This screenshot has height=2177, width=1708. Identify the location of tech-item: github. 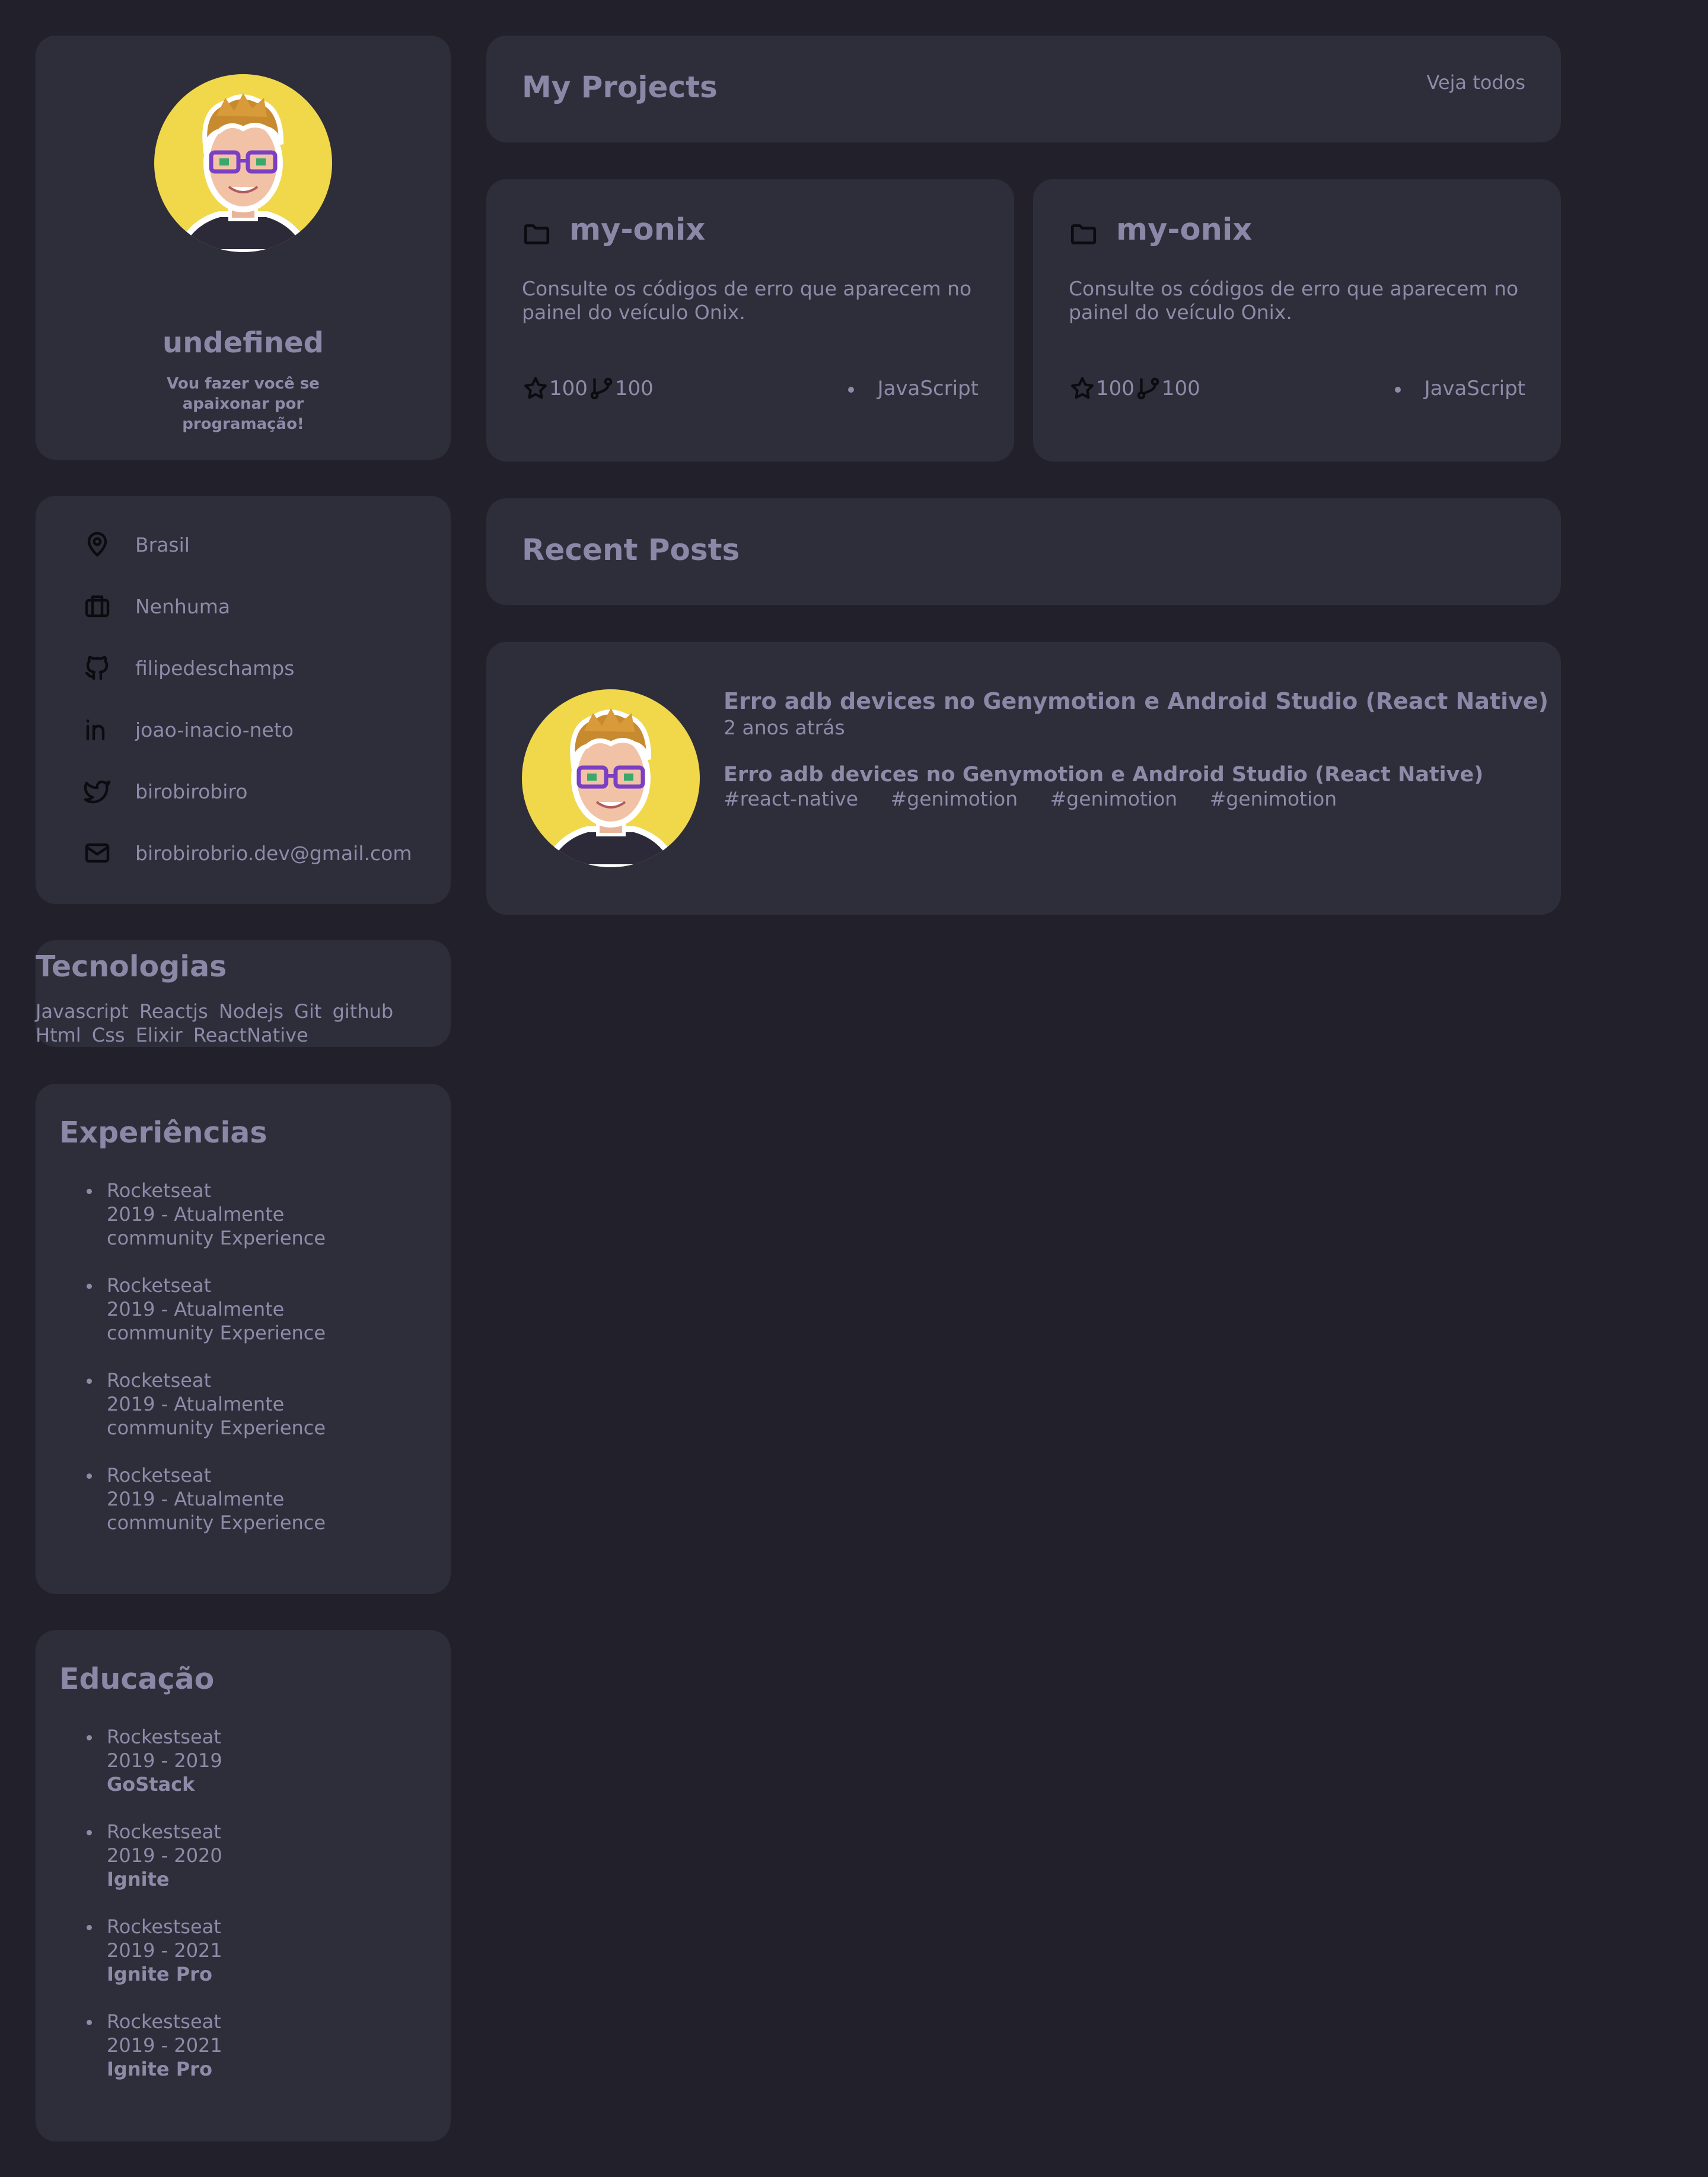
(363, 1012).